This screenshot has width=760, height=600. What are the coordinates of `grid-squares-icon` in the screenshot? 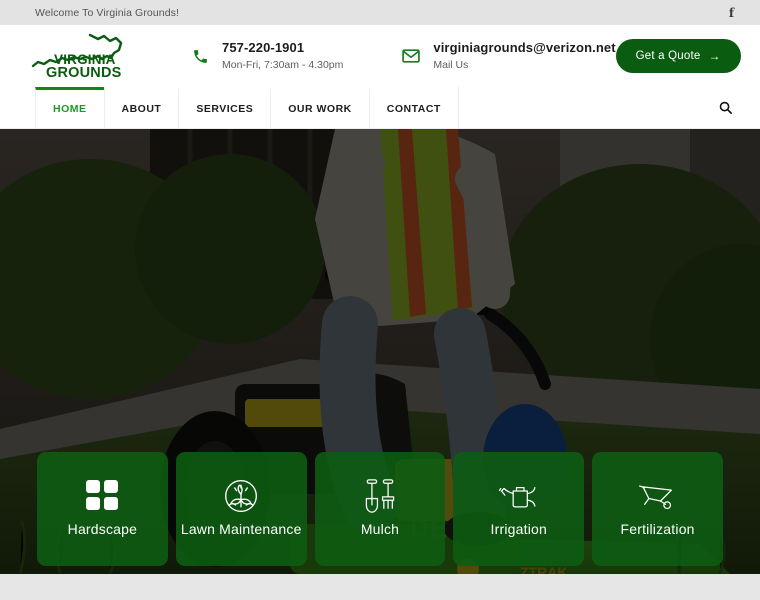 It's located at (102, 496).